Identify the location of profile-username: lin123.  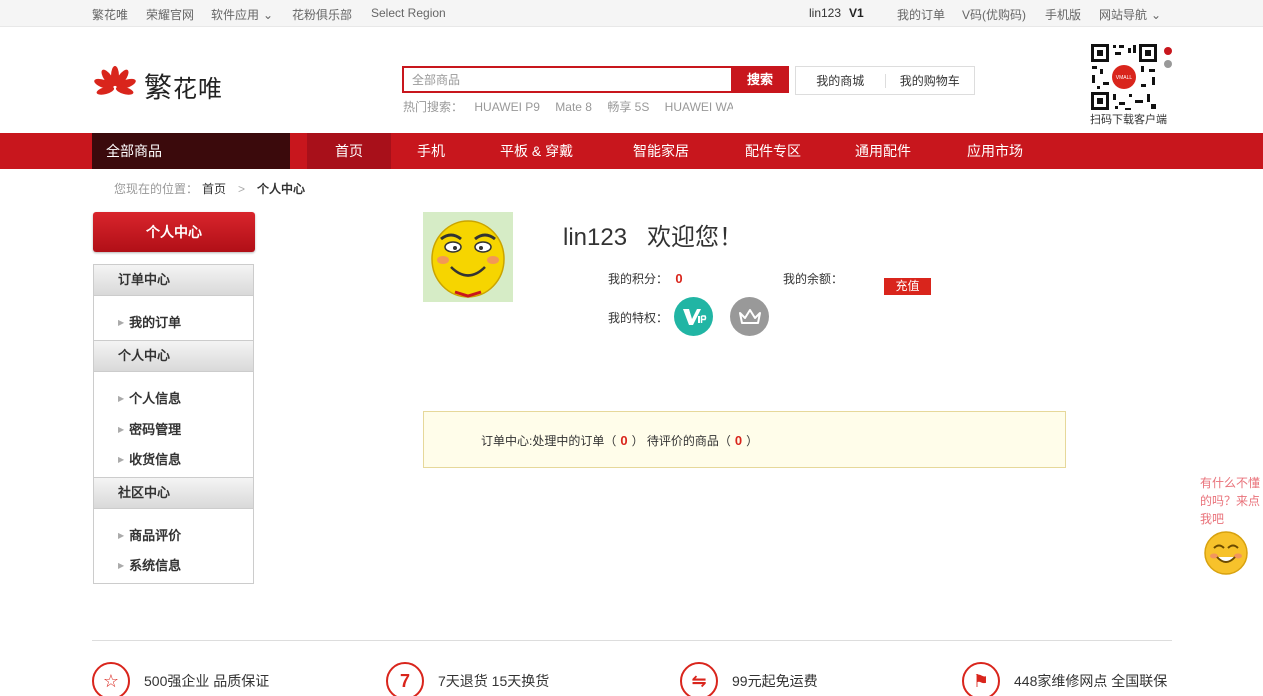
(595, 237).